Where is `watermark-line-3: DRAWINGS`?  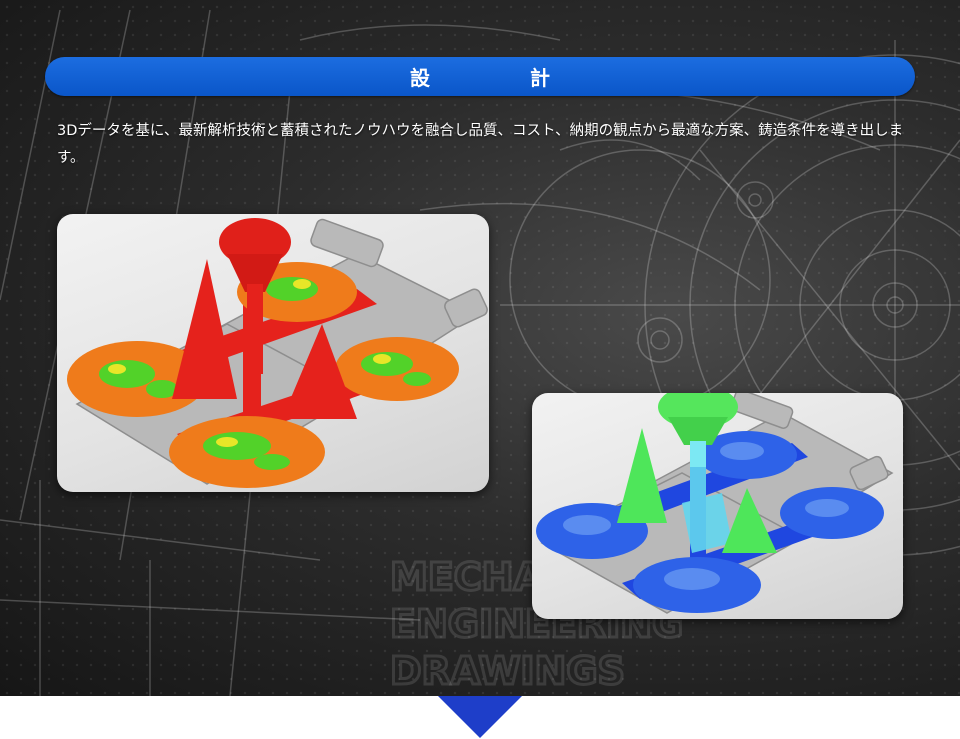 watermark-line-3: DRAWINGS is located at coordinates (507, 671).